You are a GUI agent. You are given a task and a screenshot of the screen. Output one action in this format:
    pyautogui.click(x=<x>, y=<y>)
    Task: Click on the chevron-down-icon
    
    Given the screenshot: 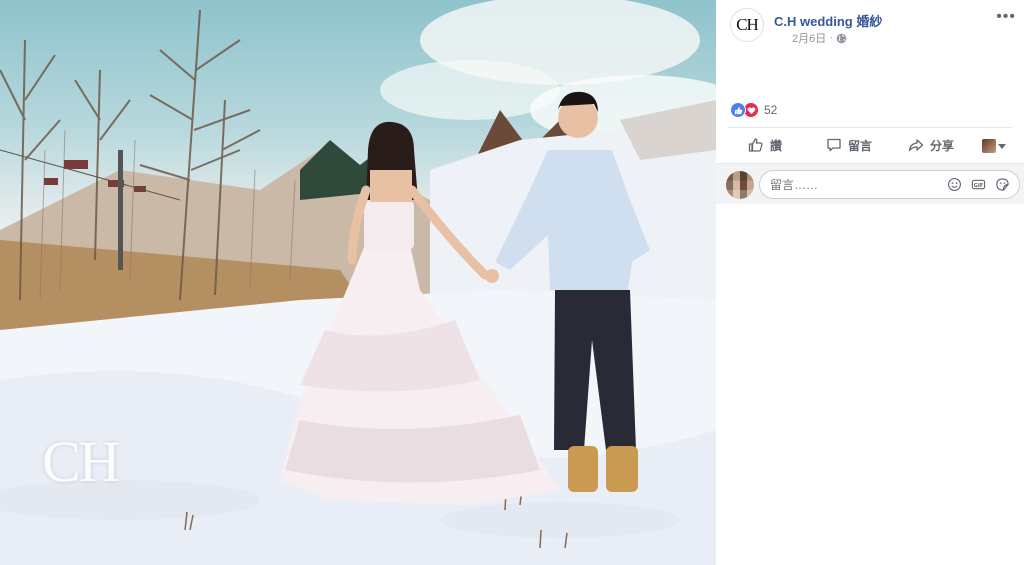 What is the action you would take?
    pyautogui.click(x=1002, y=146)
    